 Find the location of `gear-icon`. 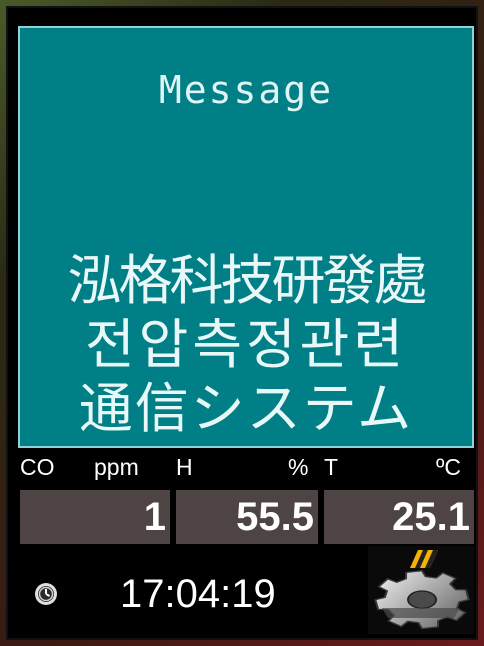

gear-icon is located at coordinates (422, 590).